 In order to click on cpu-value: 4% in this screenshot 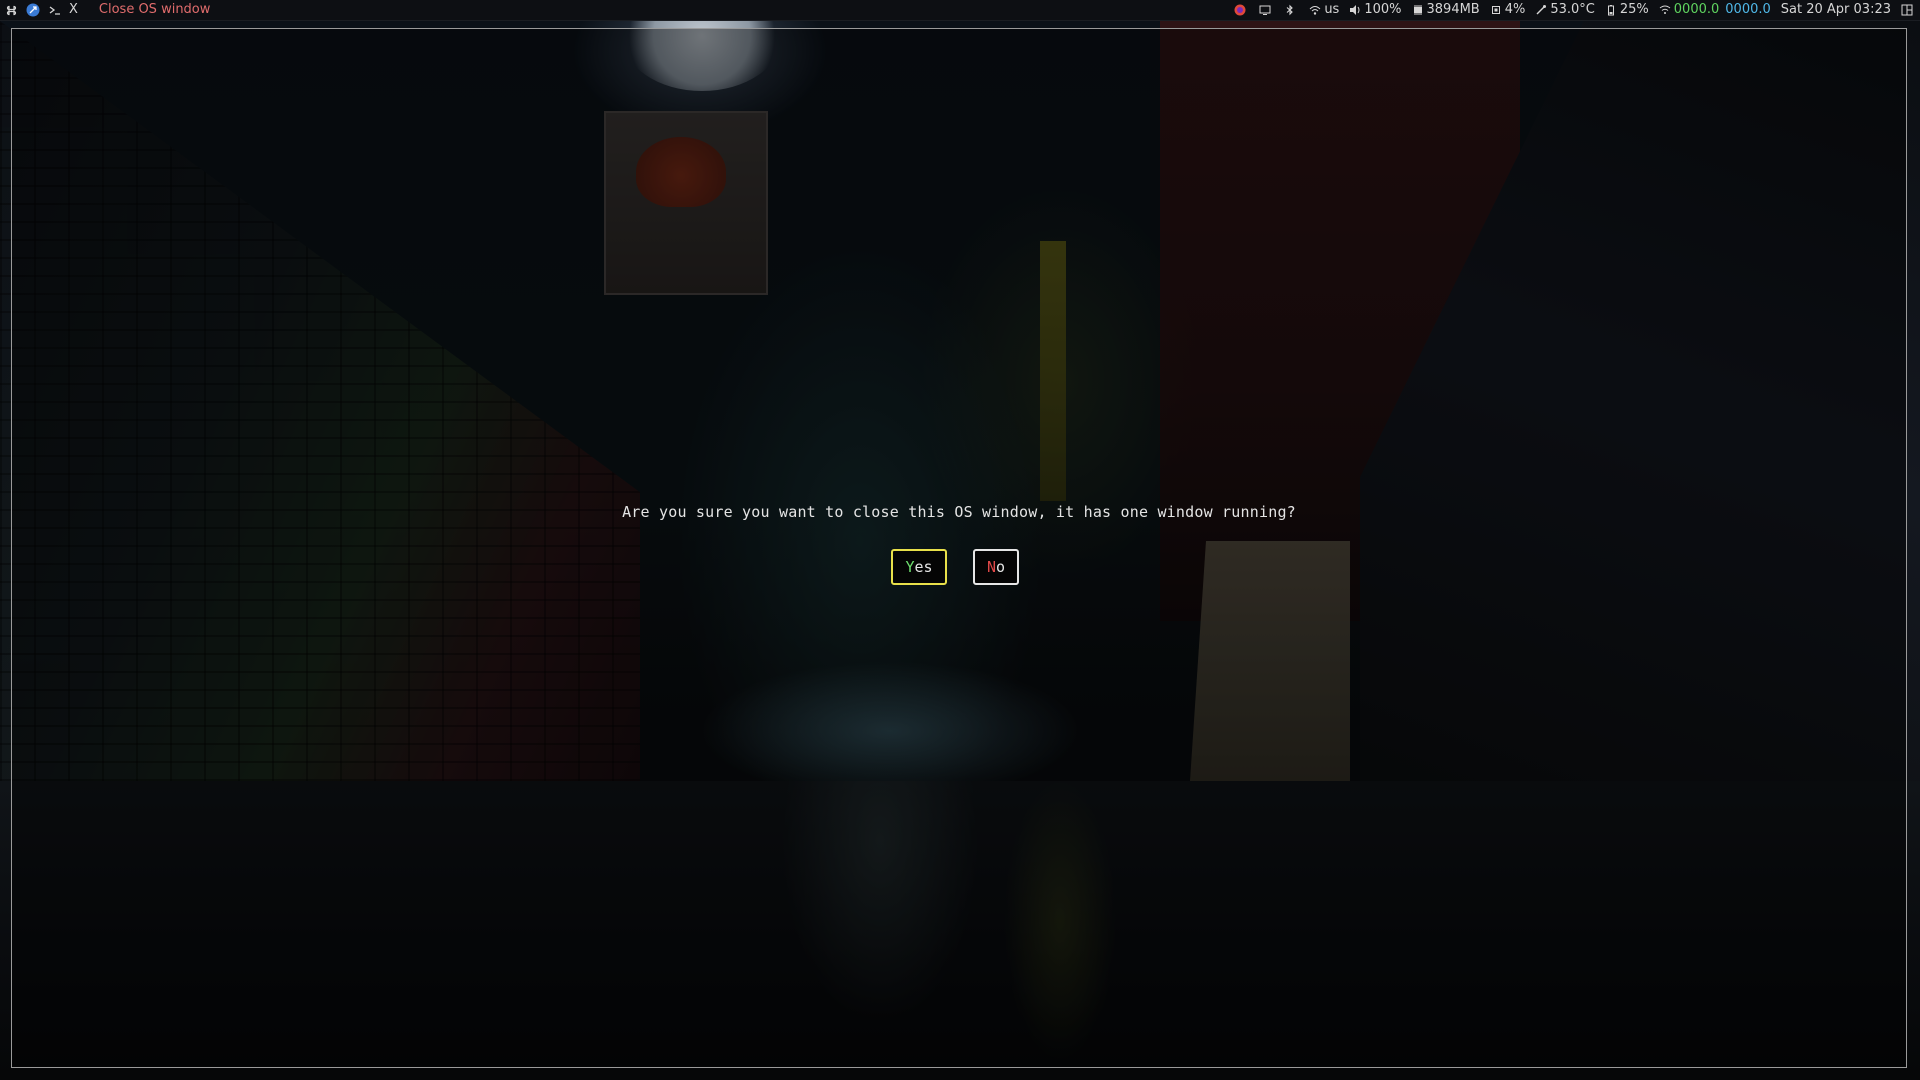, I will do `click(1515, 9)`.